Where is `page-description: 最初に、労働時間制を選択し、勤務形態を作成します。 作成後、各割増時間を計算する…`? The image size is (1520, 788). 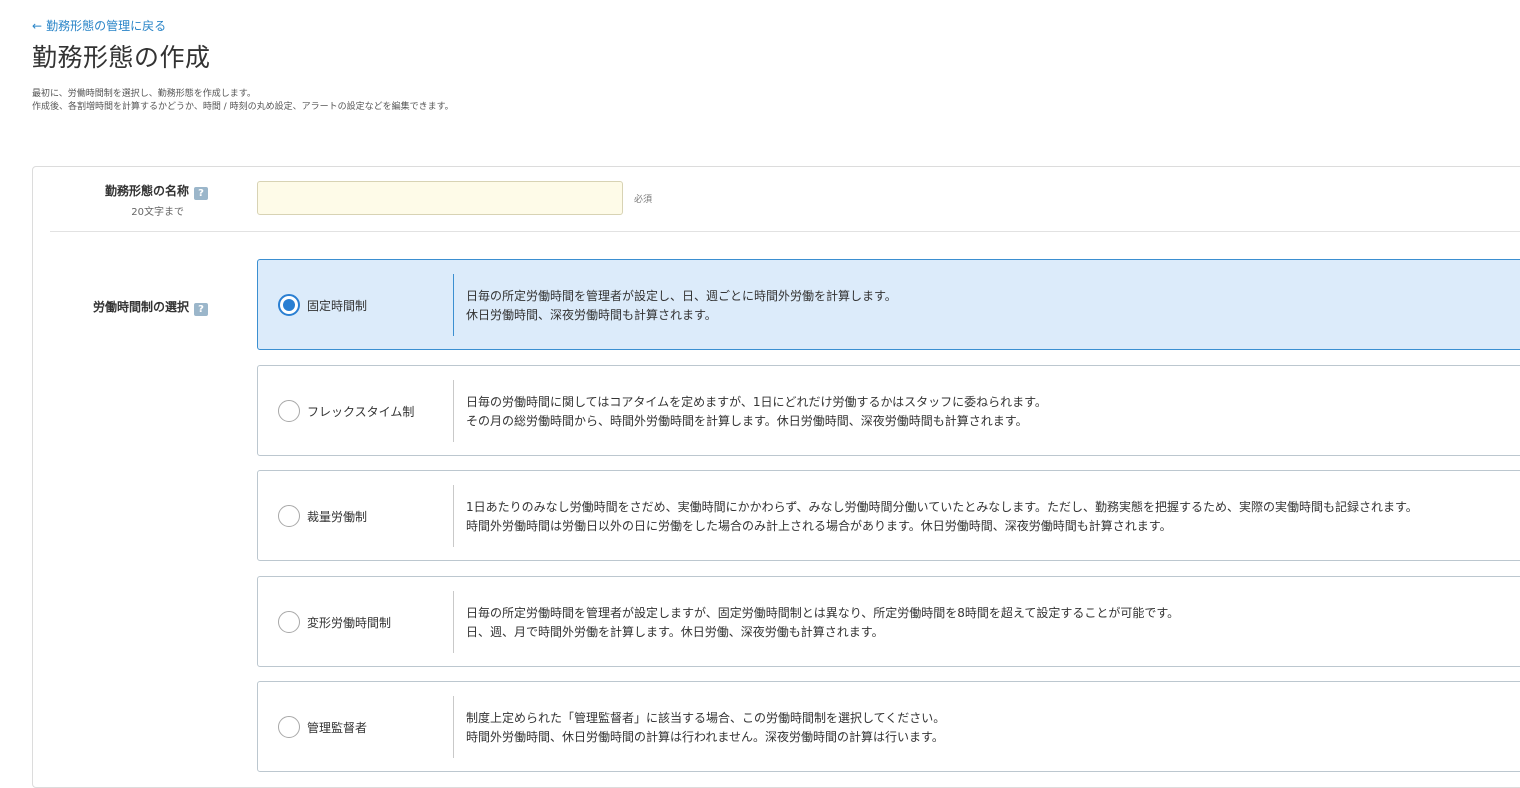
page-description: 最初に、労働時間制を選択し、勤務形態を作成します。 作成後、各割増時間を計算する… is located at coordinates (243, 101).